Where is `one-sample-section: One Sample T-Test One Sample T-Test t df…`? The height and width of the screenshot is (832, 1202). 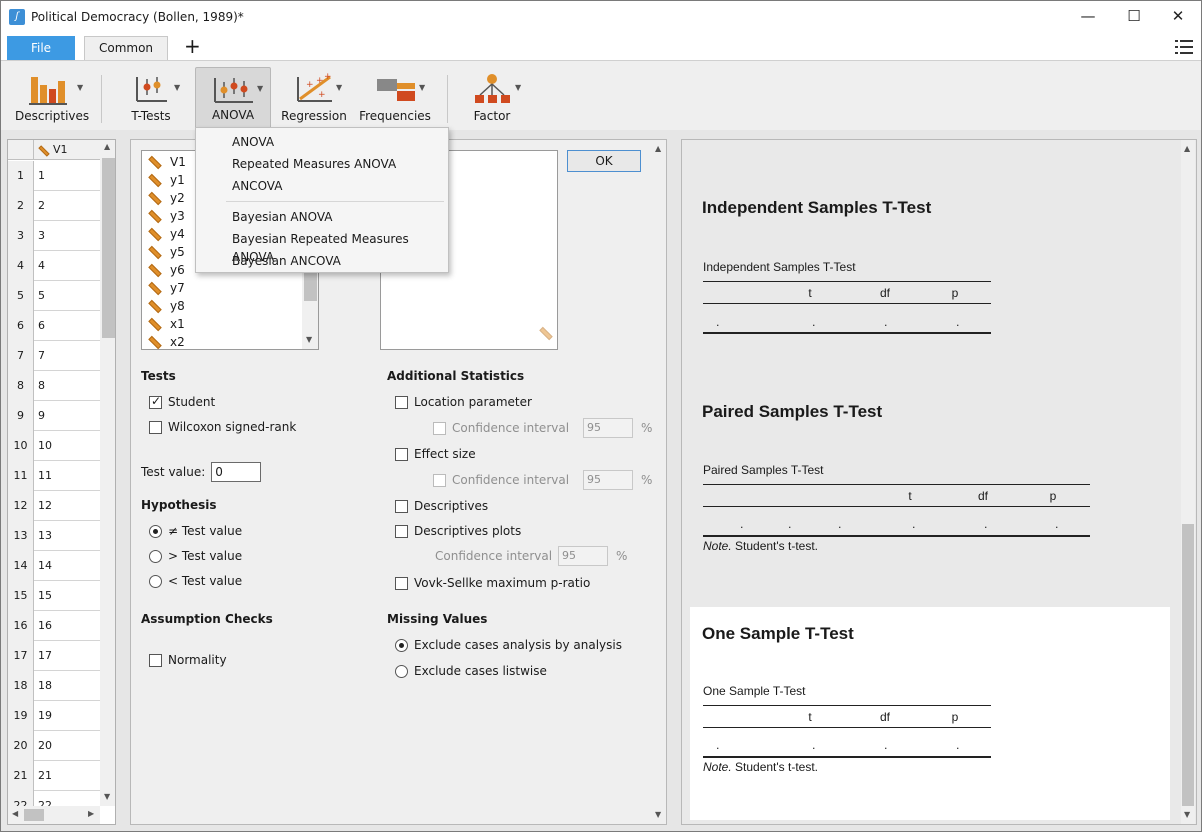 one-sample-section: One Sample T-Test One Sample T-Test t df… is located at coordinates (930, 713).